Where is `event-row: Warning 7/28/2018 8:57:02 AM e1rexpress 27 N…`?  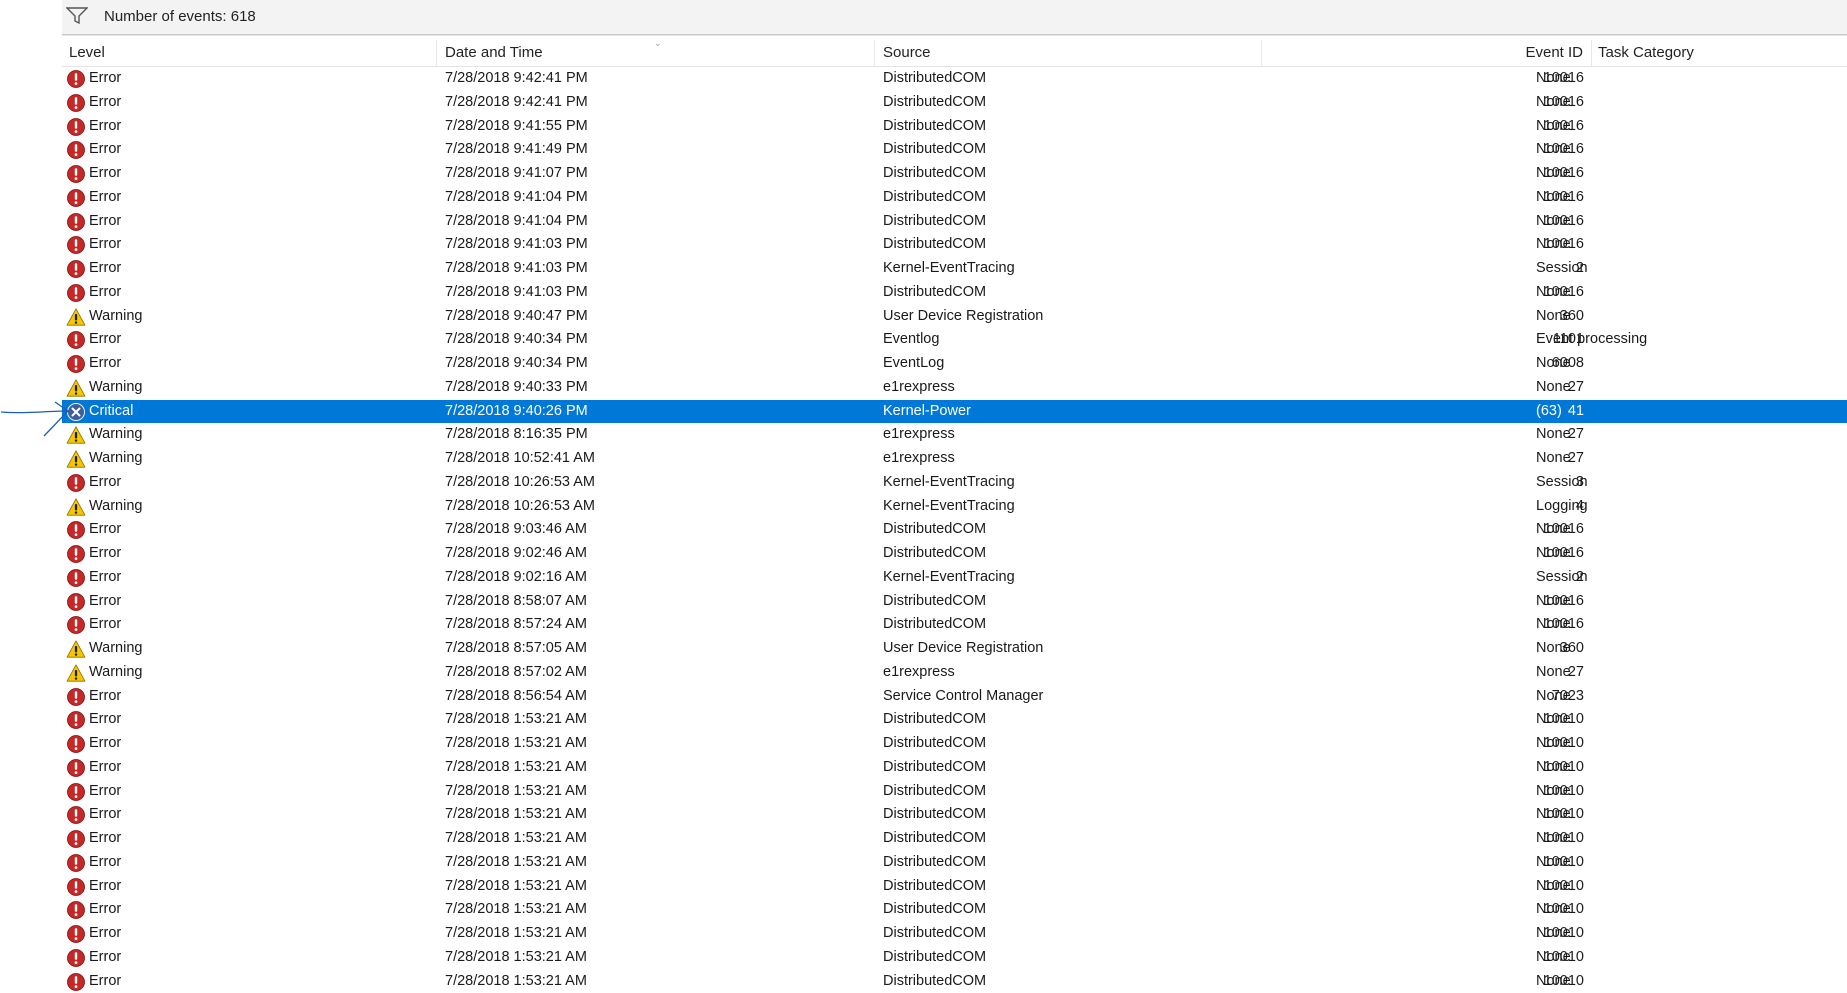
event-row: Warning 7/28/2018 8:57:02 AM e1rexpress 27 N… is located at coordinates (954, 673).